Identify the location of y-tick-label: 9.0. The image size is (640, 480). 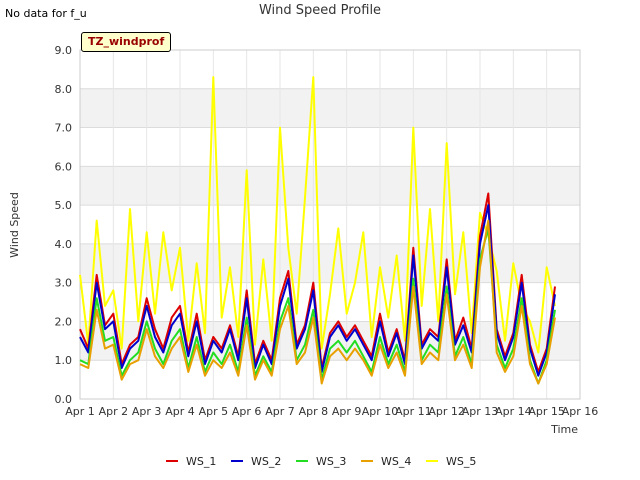
(64, 50).